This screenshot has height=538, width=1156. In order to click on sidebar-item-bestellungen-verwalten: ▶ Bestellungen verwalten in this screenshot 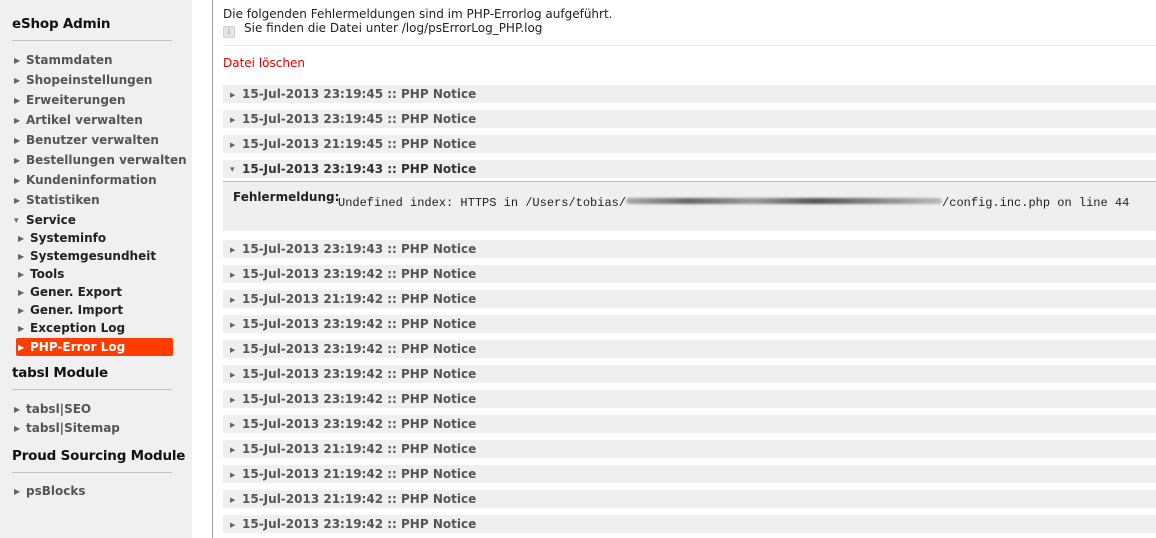, I will do `click(100, 160)`.